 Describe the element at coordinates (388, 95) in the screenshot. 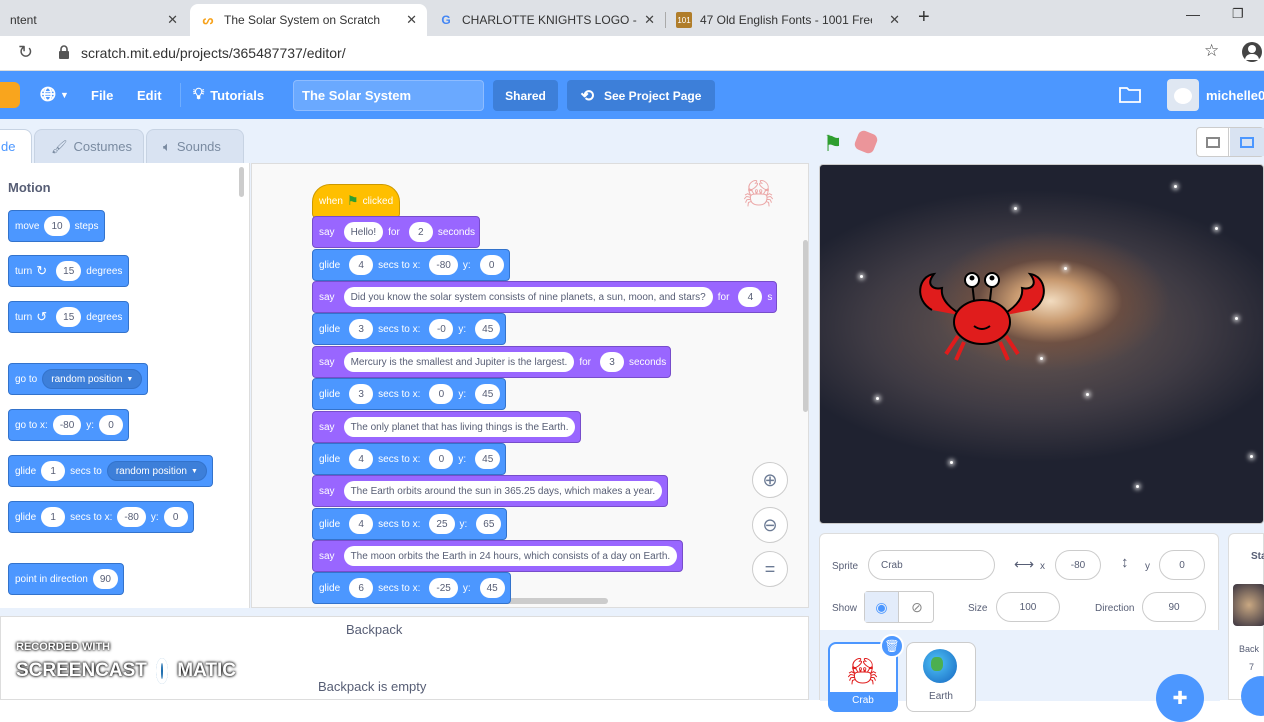

I see `project-title-input: The Solar System` at that location.